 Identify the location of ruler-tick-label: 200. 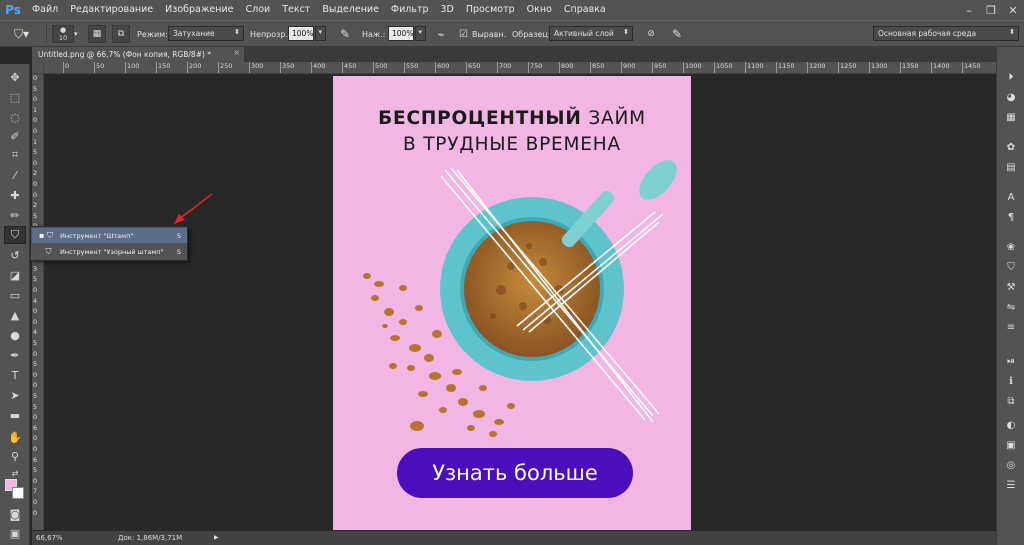
(195, 66).